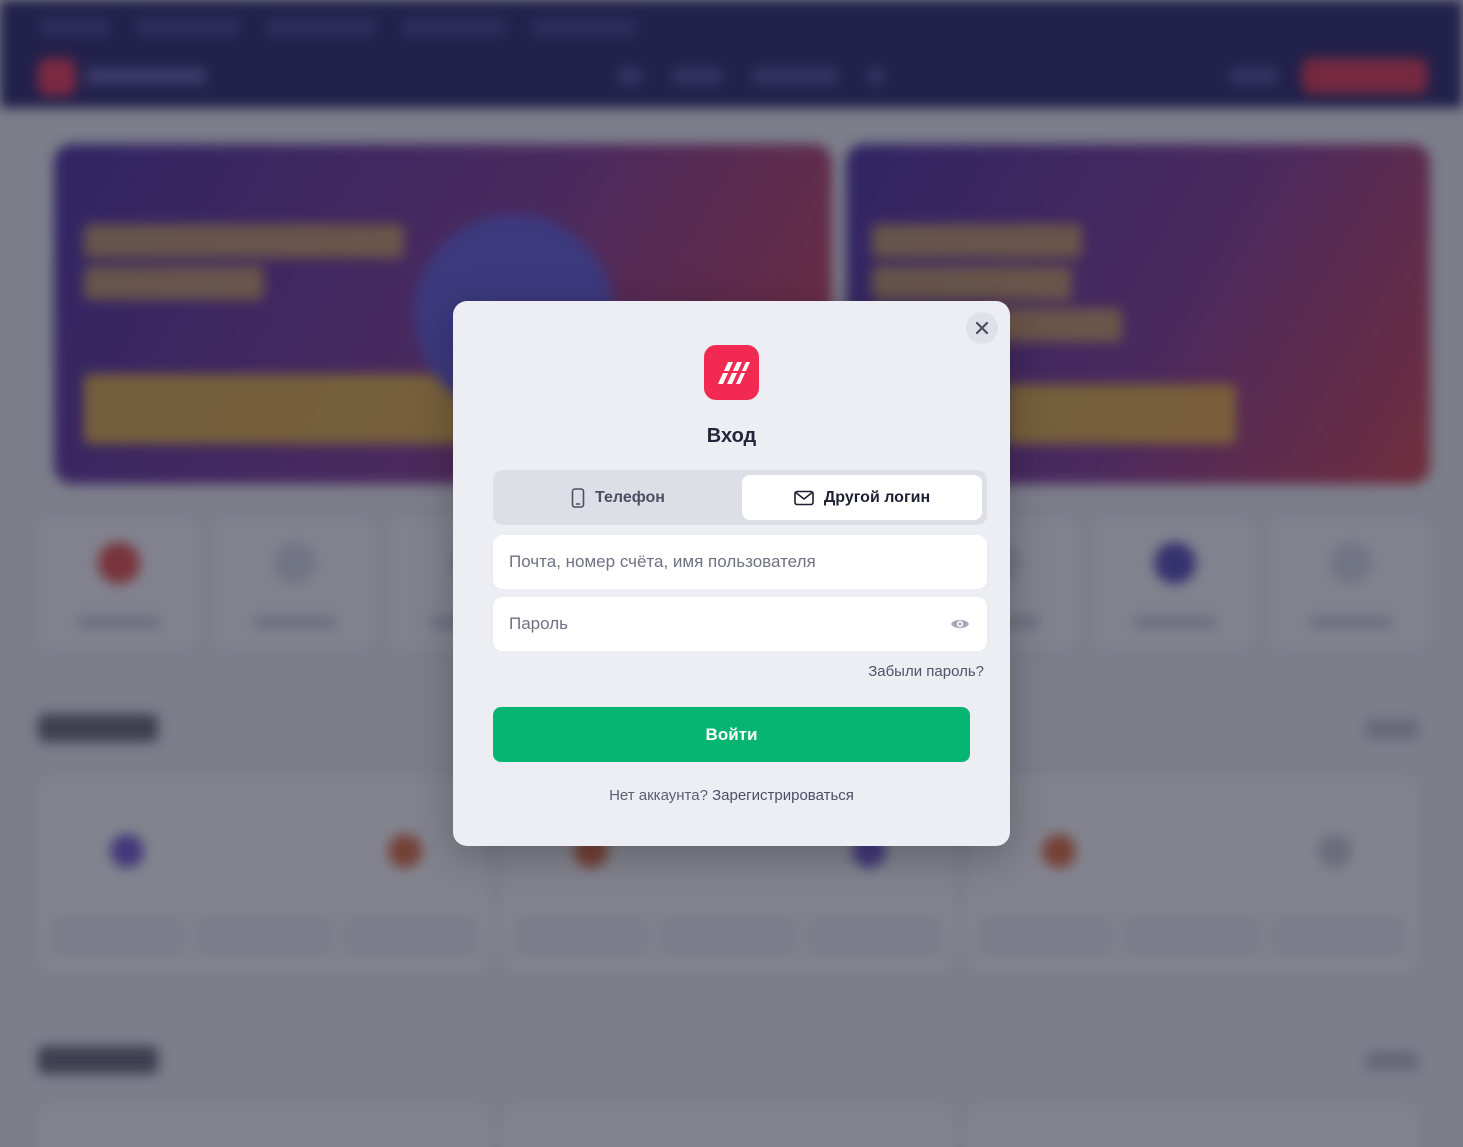 This screenshot has height=1147, width=1463. What do you see at coordinates (658, 795) in the screenshot?
I see `no-account-text: Нет аккаунта?` at bounding box center [658, 795].